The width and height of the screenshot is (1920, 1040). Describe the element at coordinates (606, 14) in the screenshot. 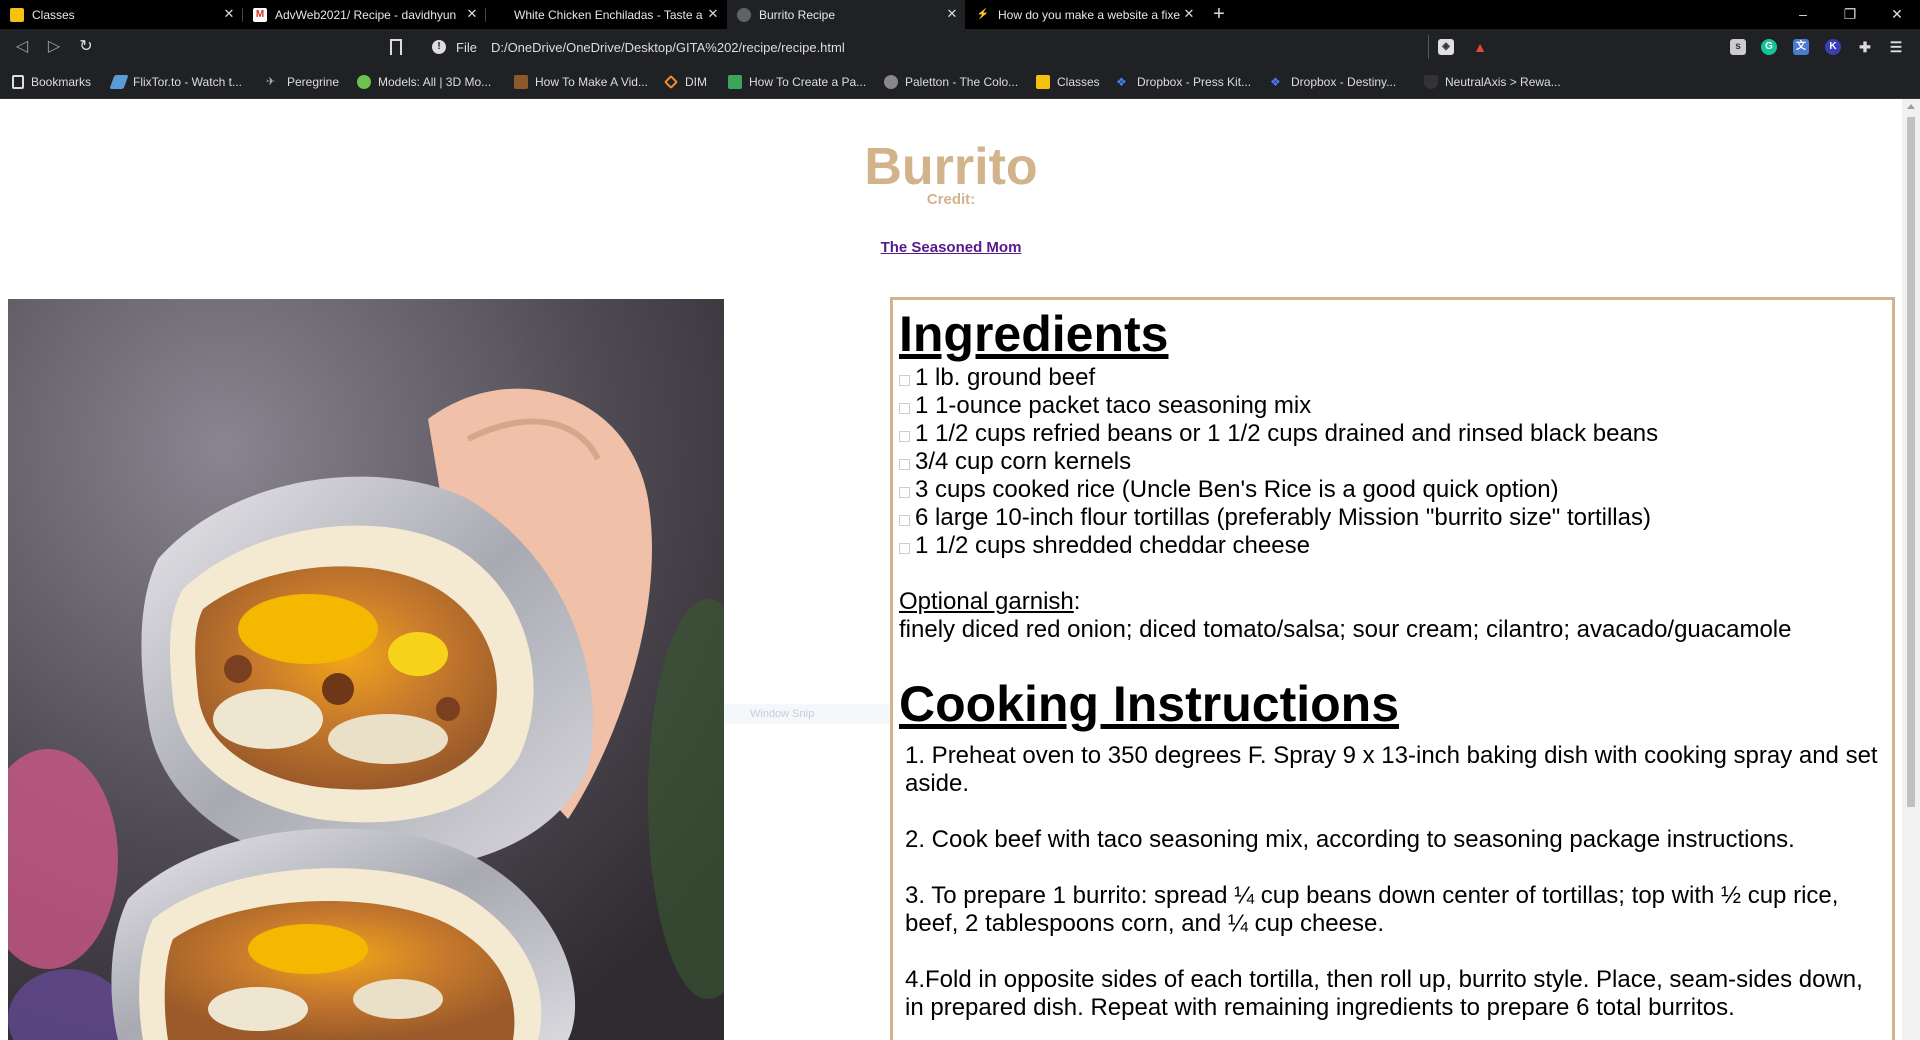

I see `tab-white-chicken-enchiladas: White Chicken Enchiladas - Taste a ✕` at that location.